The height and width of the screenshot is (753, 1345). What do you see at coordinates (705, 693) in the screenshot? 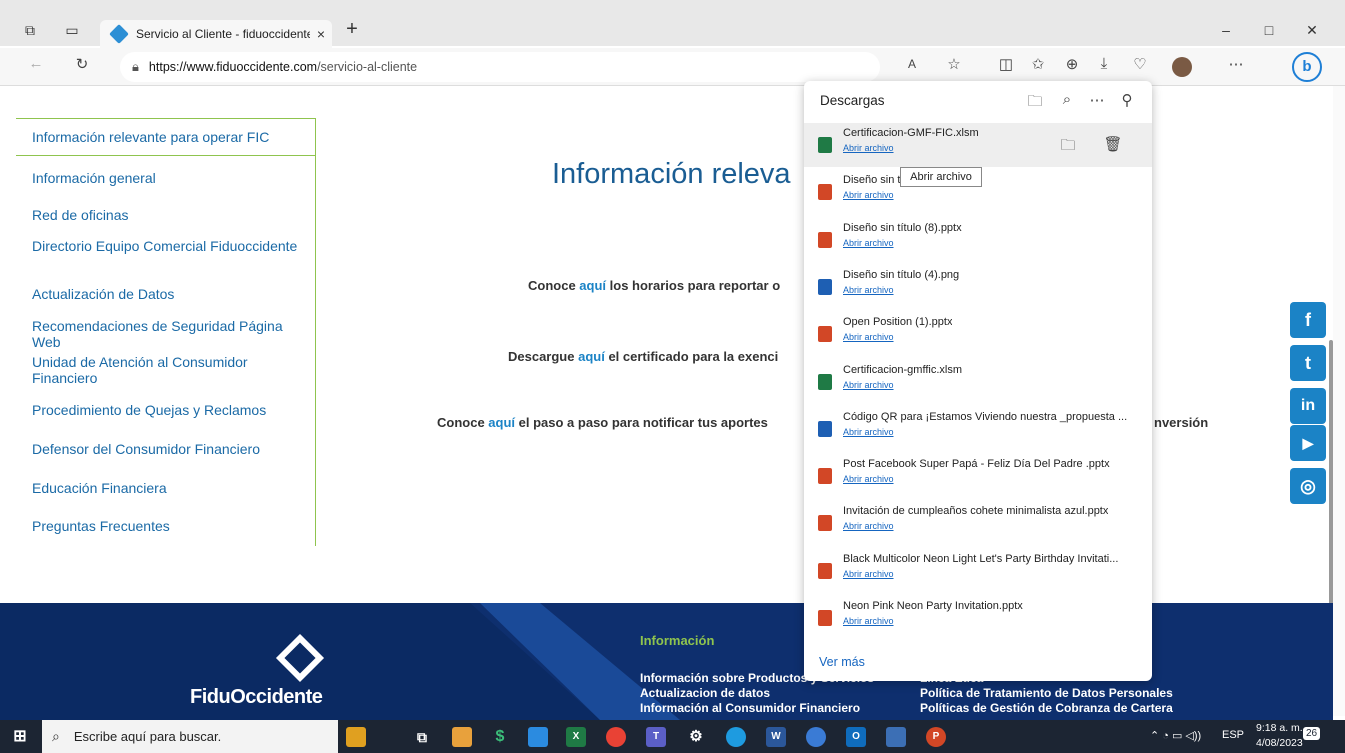
I see `footer-link-actualizacion: Actualizacion de datos` at bounding box center [705, 693].